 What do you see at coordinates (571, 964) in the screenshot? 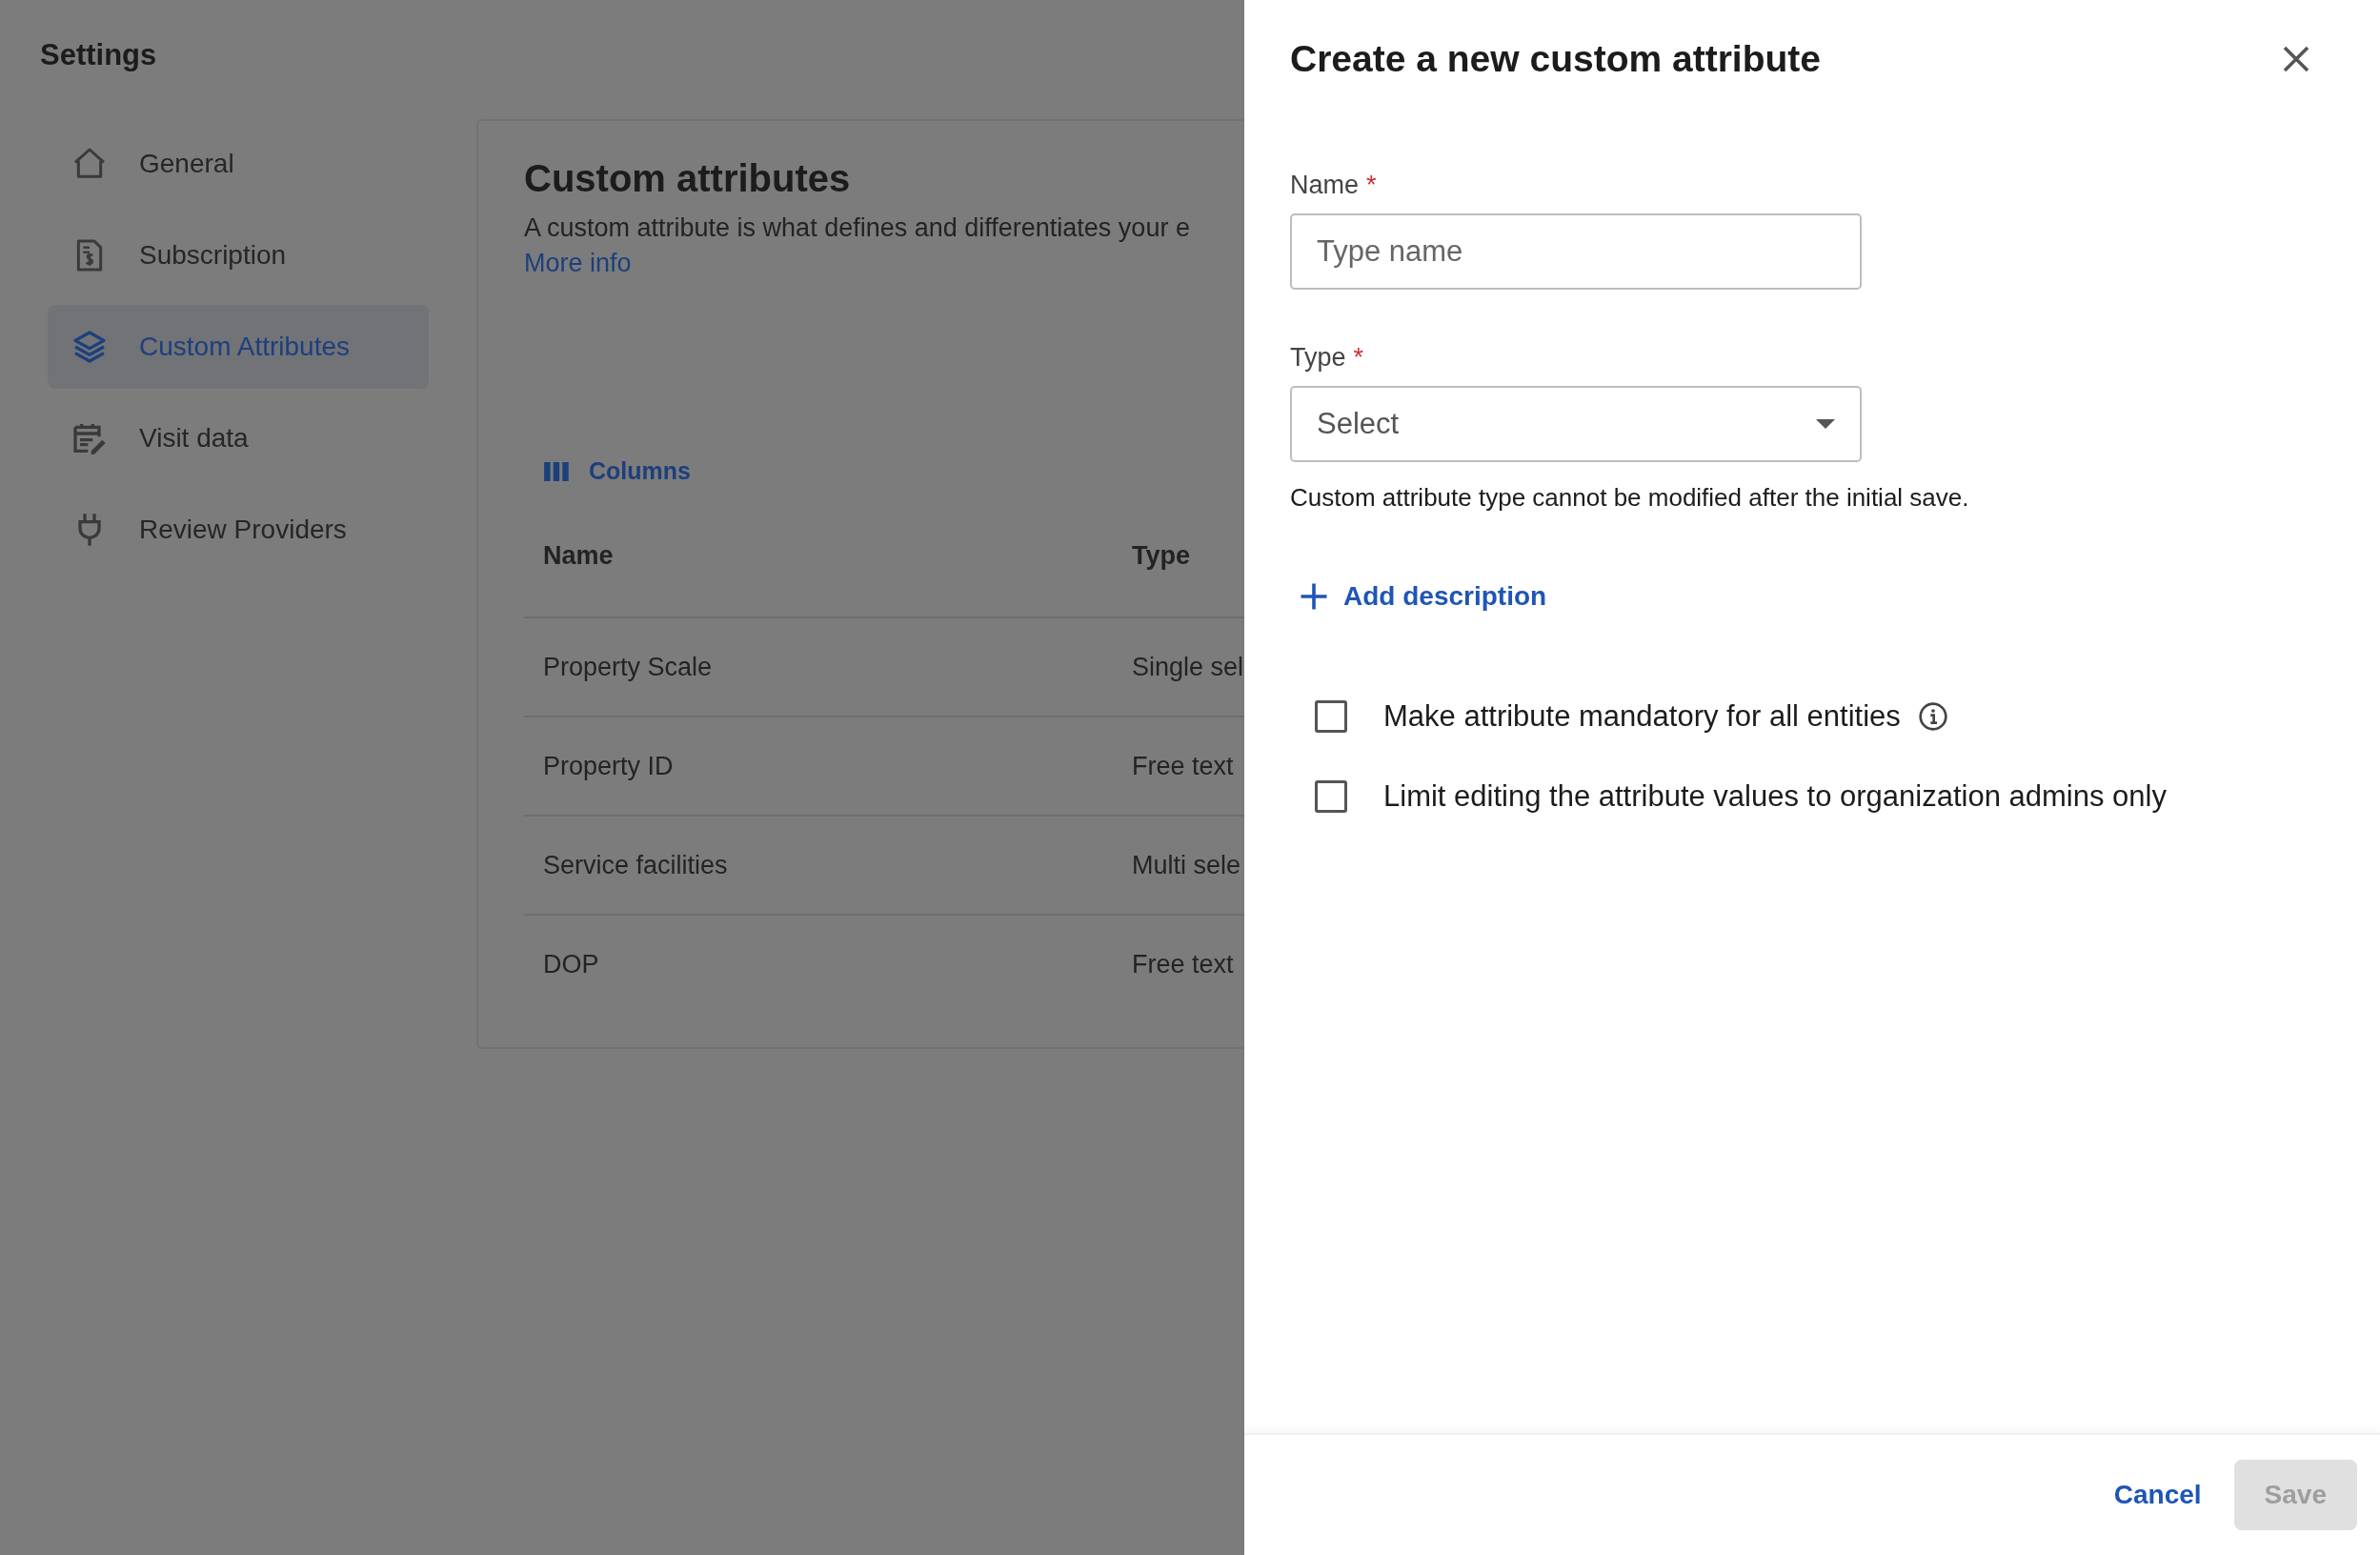
I see `table-cell-text: DOP` at bounding box center [571, 964].